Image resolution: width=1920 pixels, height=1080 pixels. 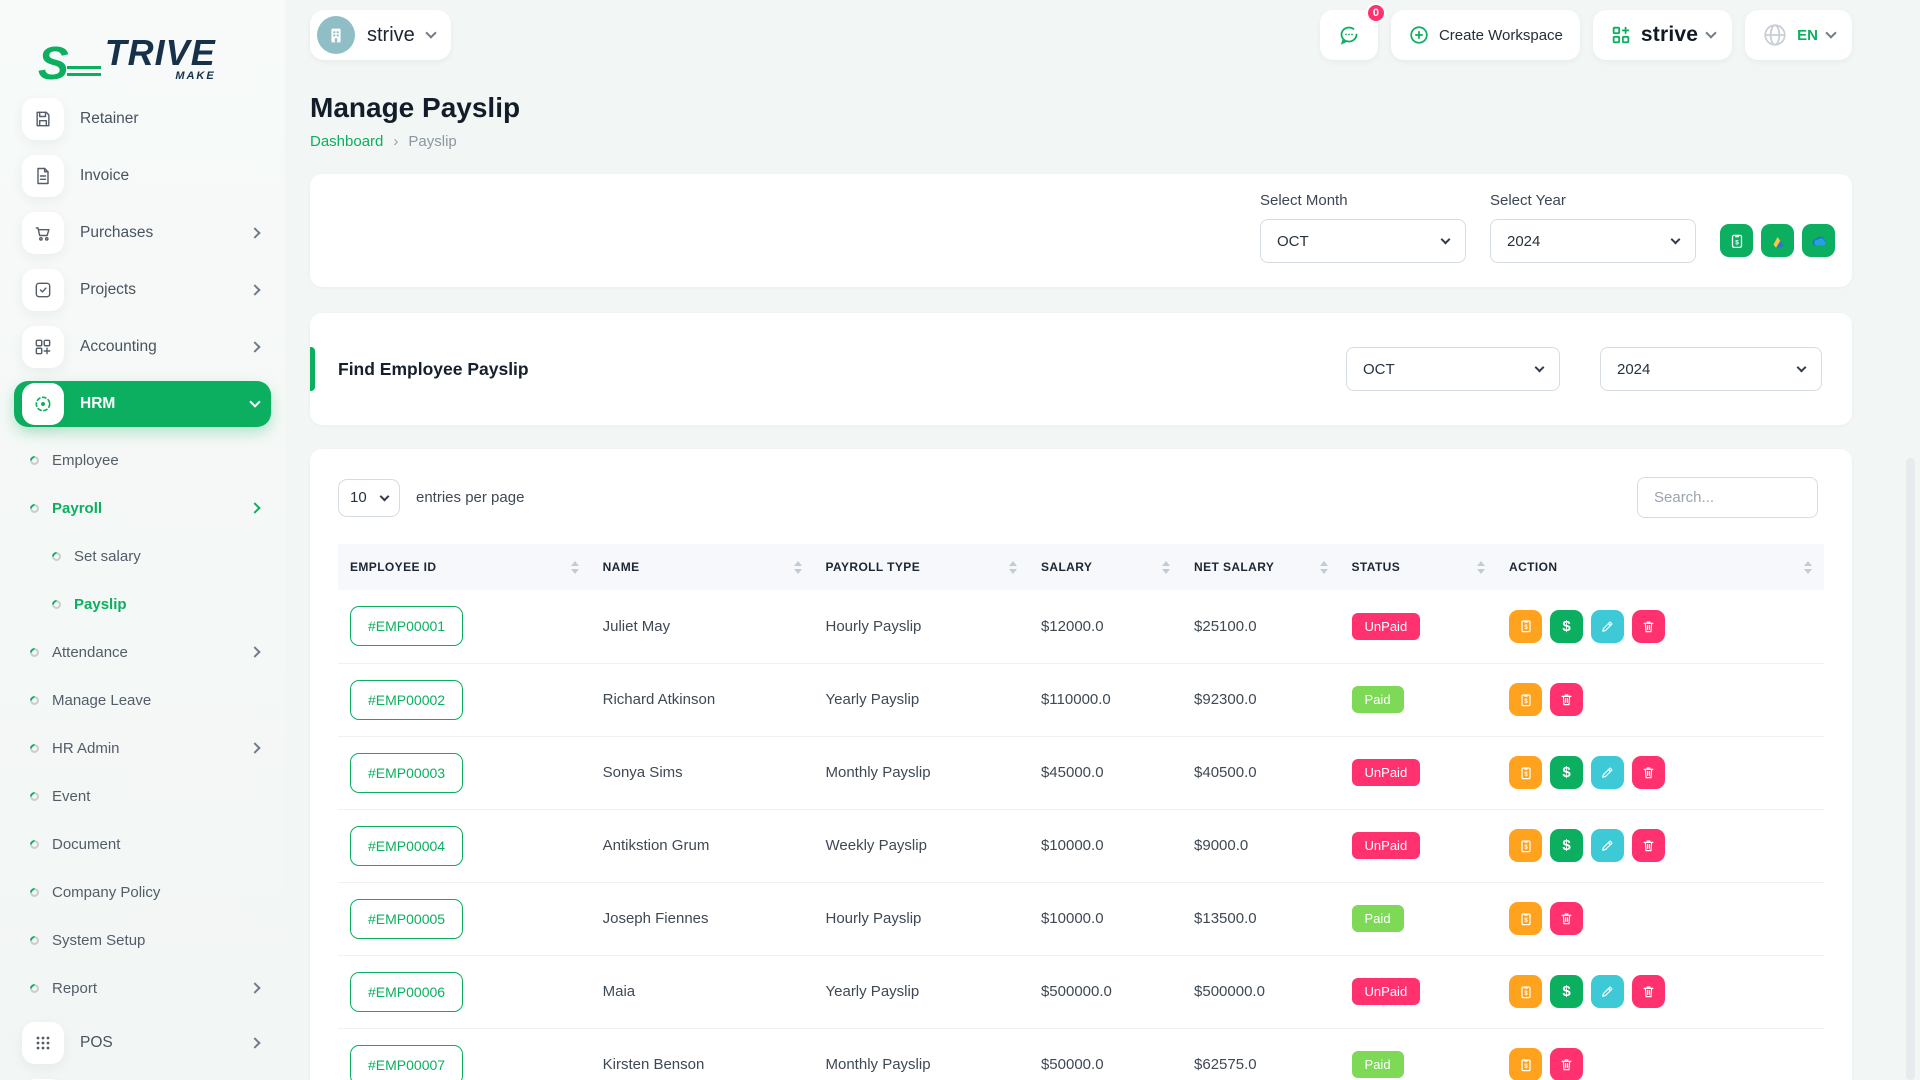 I want to click on sidebar-item-label: HR Admin, so click(x=86, y=748).